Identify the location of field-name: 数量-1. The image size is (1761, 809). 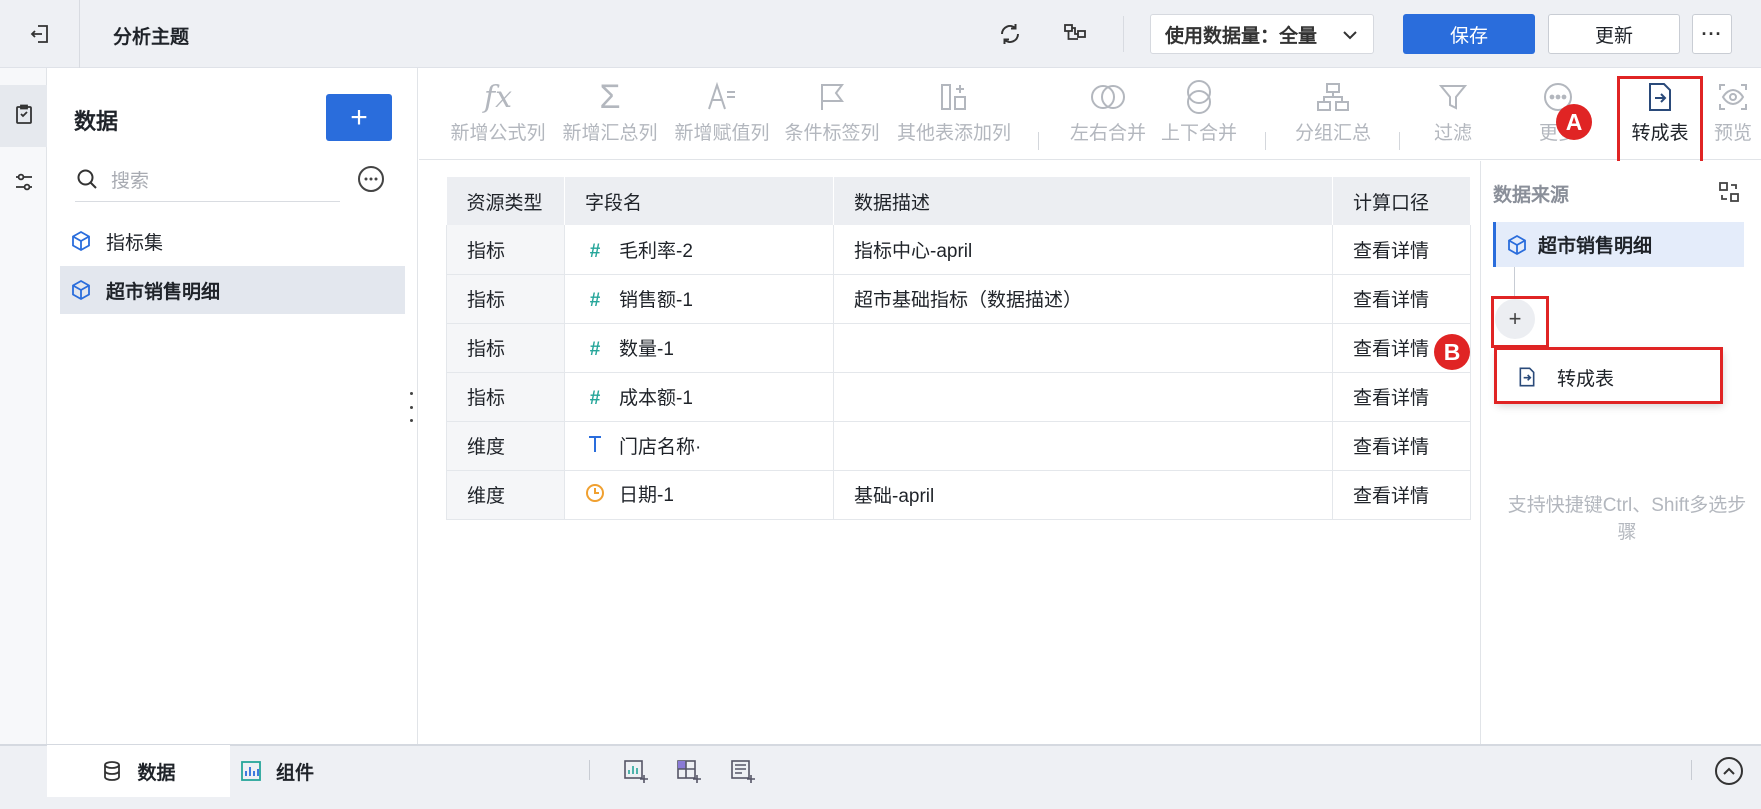
(646, 349).